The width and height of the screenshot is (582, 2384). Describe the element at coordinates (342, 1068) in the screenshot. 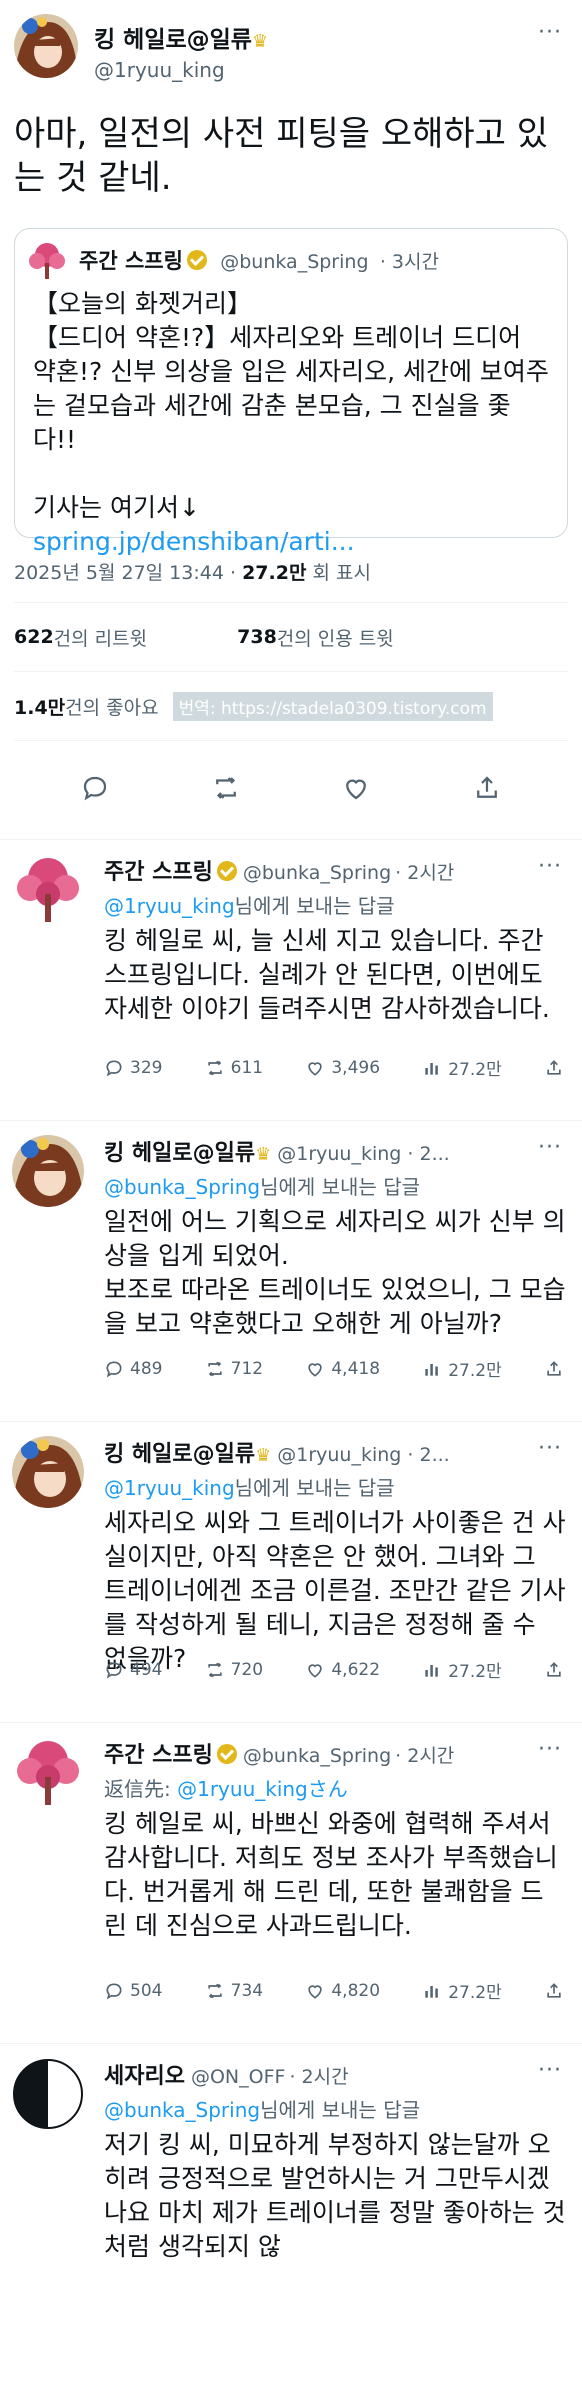

I see `like-count-button: 3,496` at that location.